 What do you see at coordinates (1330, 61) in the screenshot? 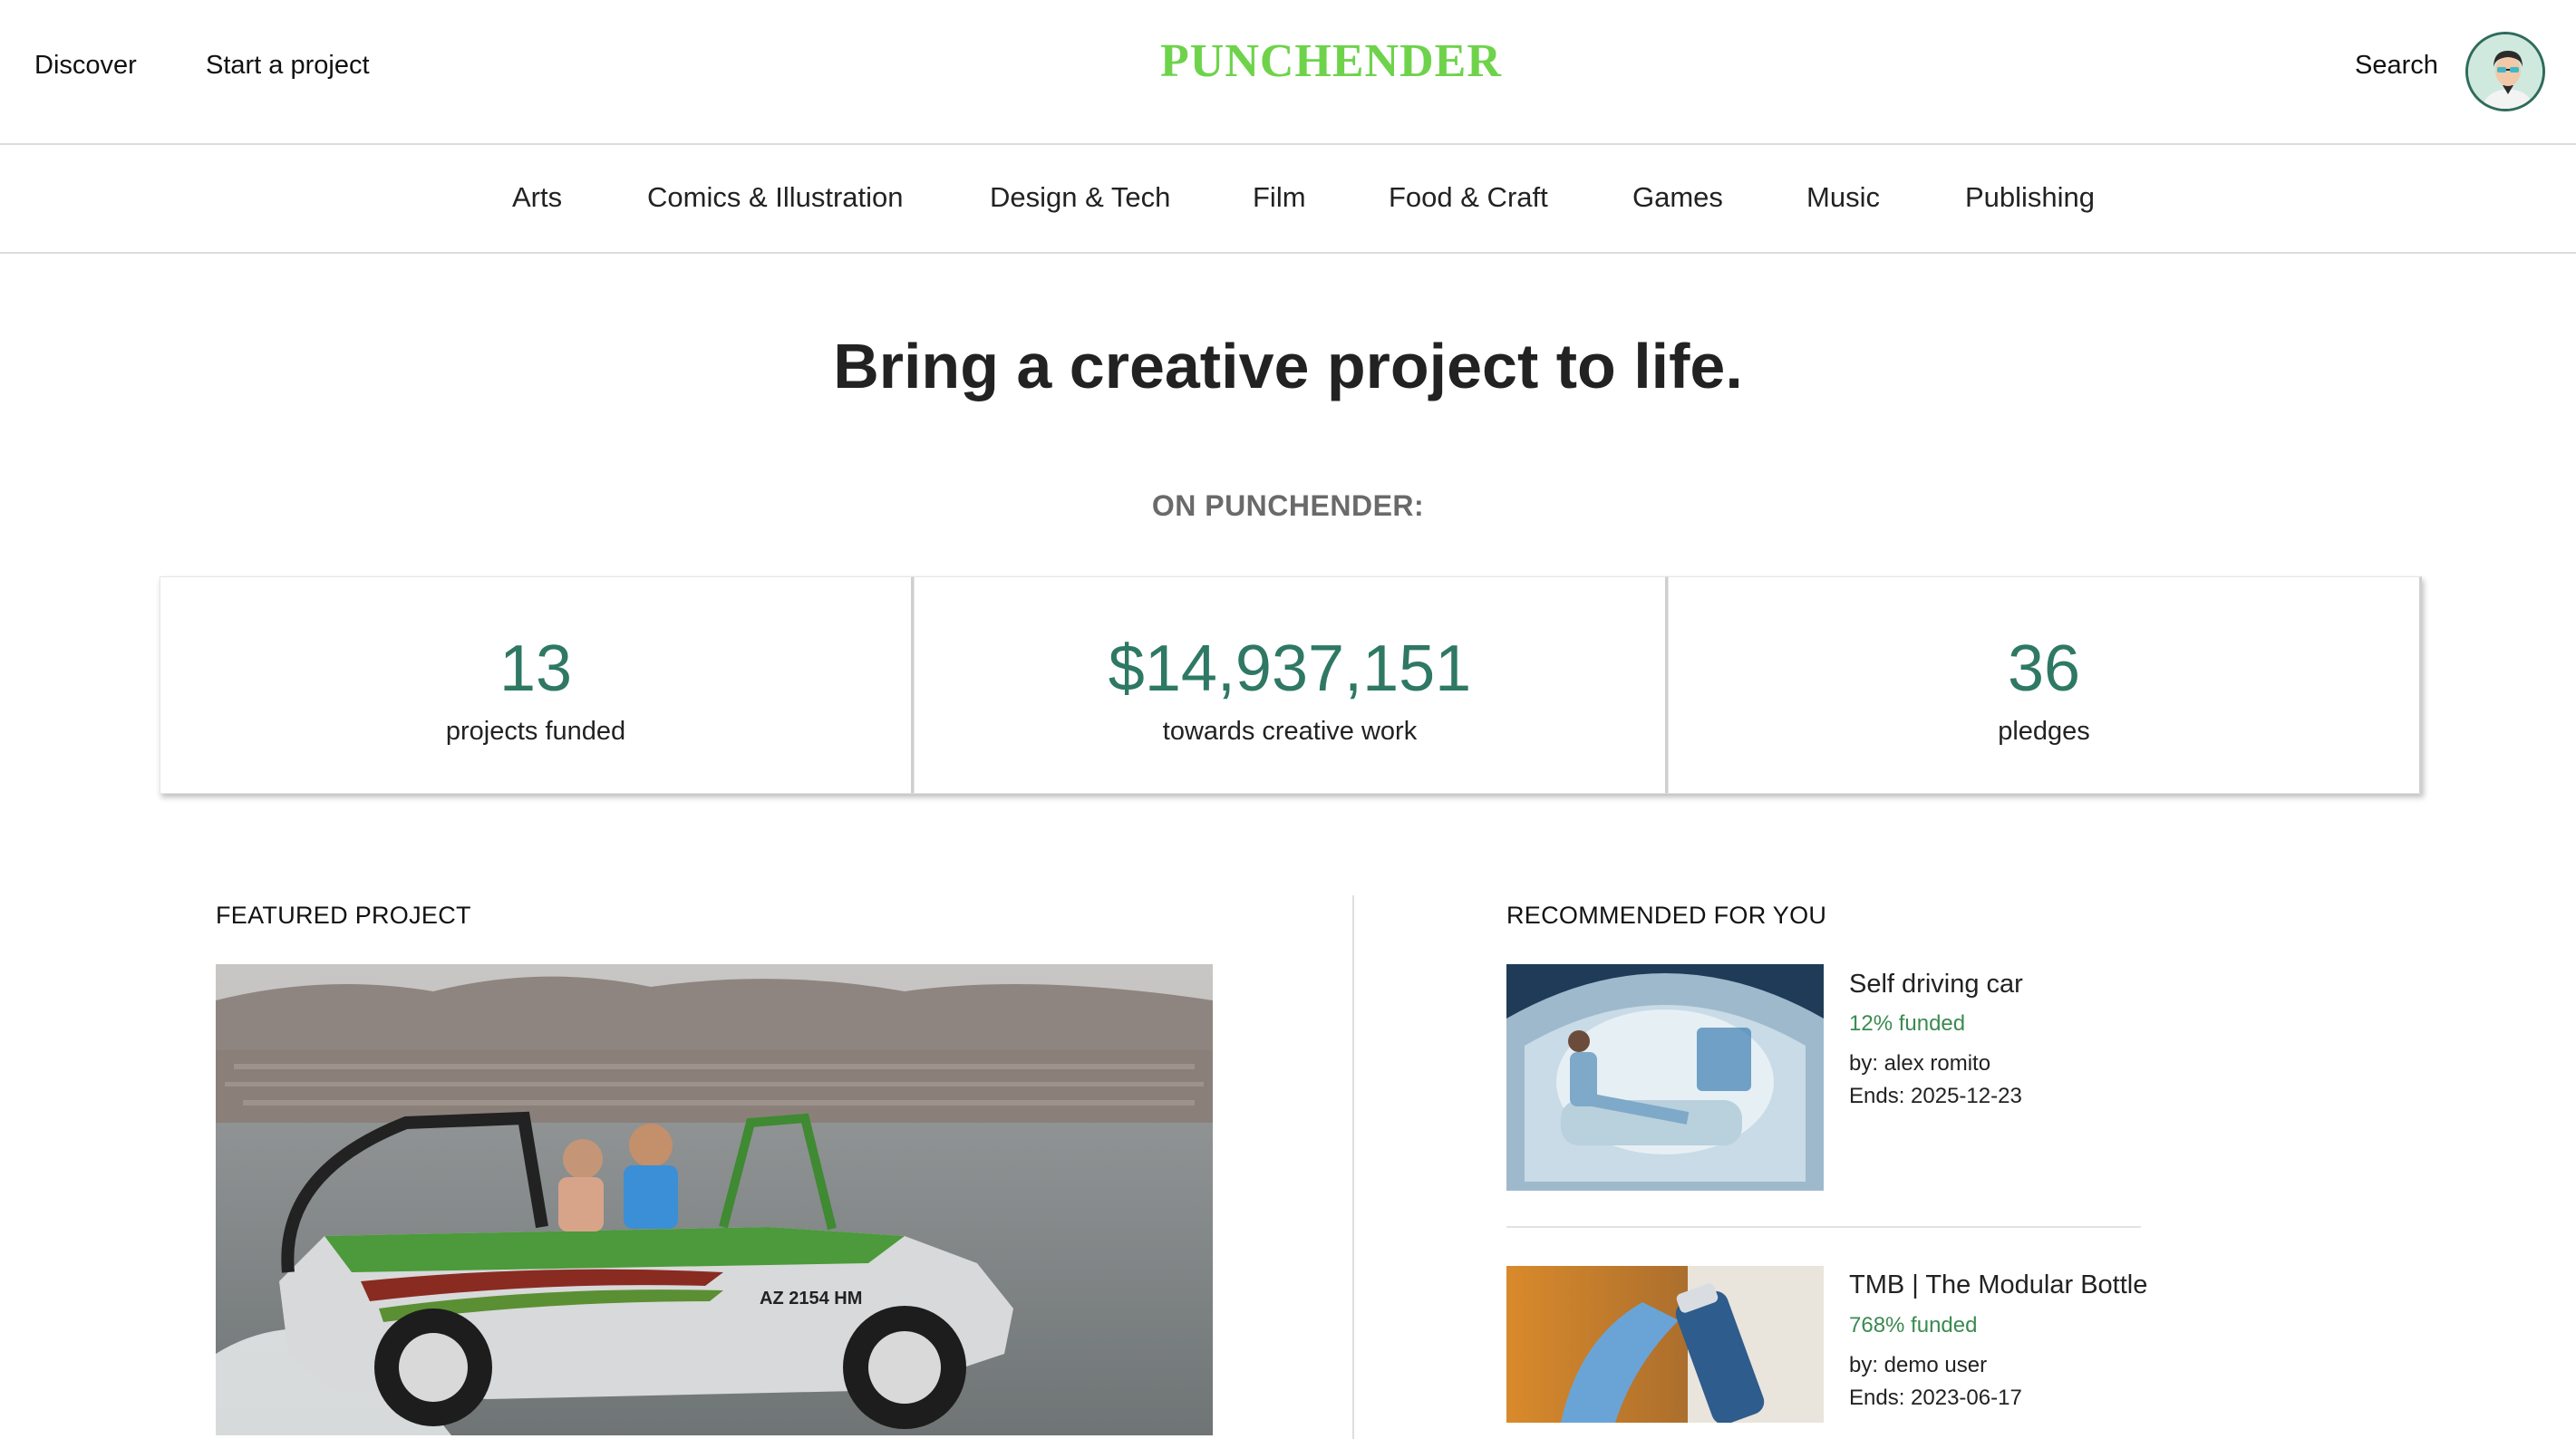
I see `site-logo: PUNCHENDER` at bounding box center [1330, 61].